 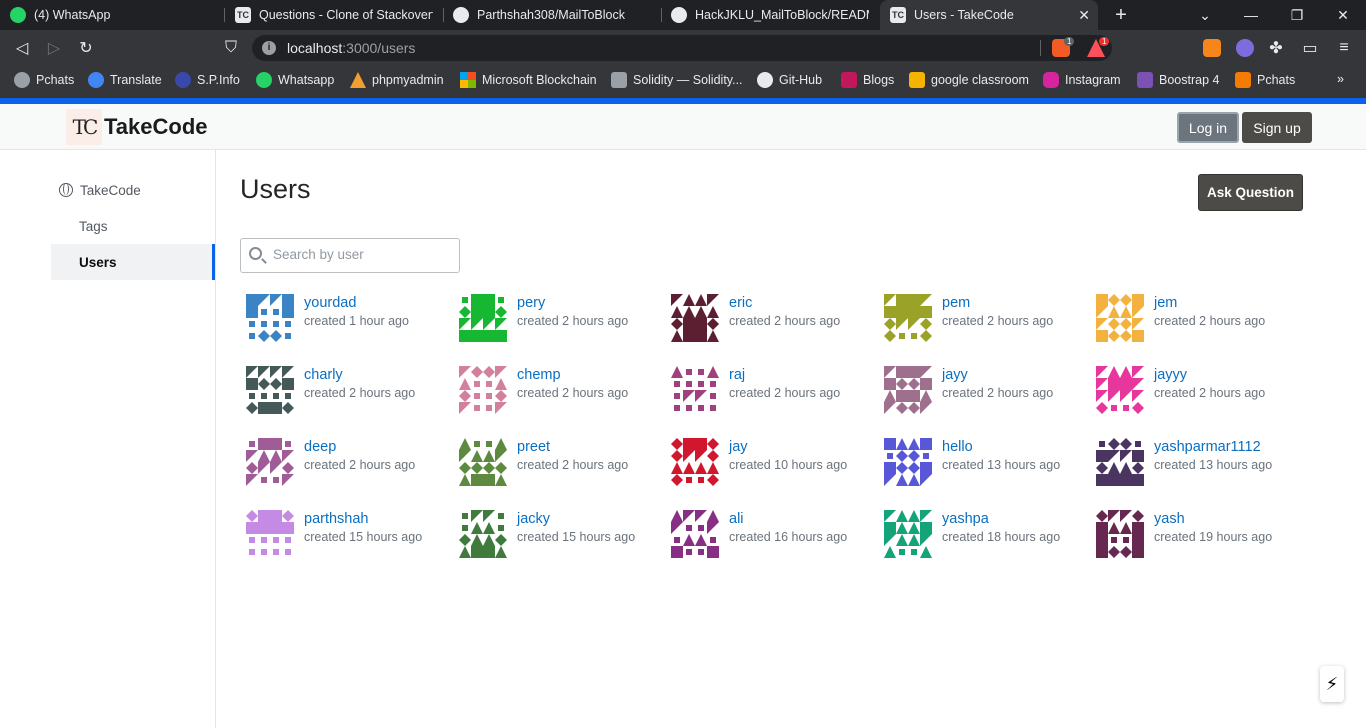 I want to click on user-name-link: jayyy, so click(x=1170, y=375).